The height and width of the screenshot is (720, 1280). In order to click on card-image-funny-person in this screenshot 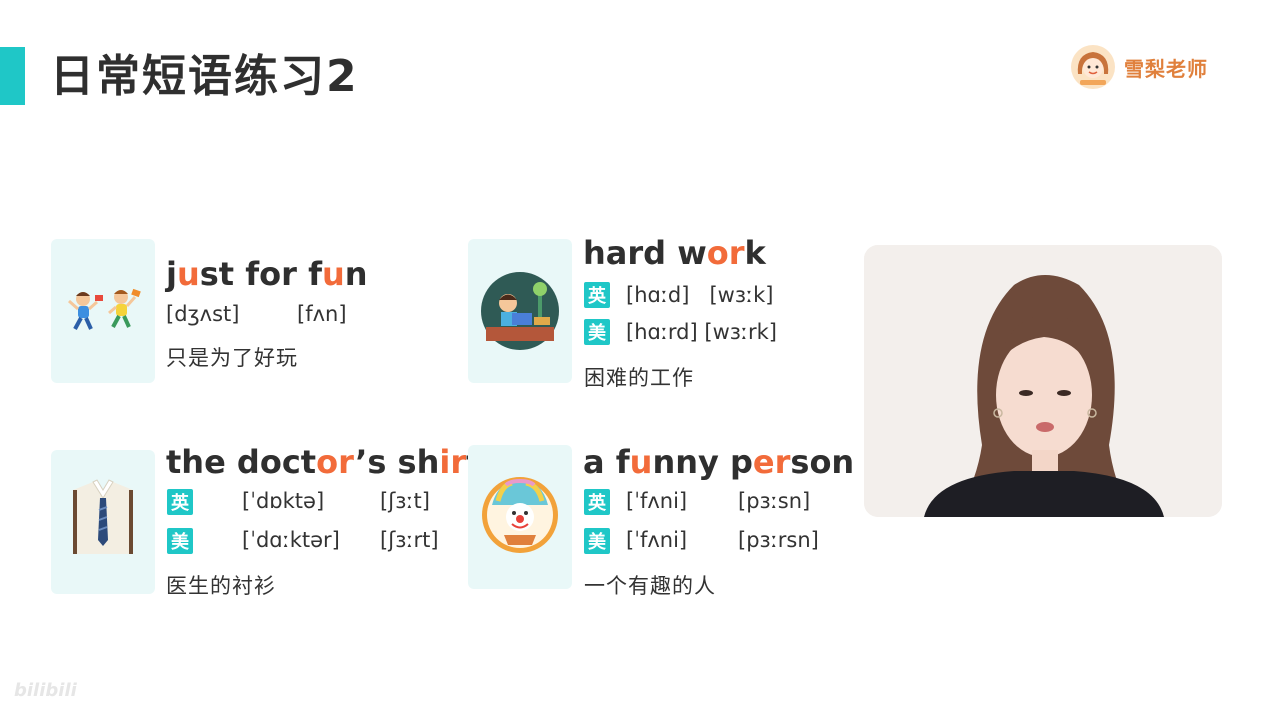, I will do `click(520, 517)`.